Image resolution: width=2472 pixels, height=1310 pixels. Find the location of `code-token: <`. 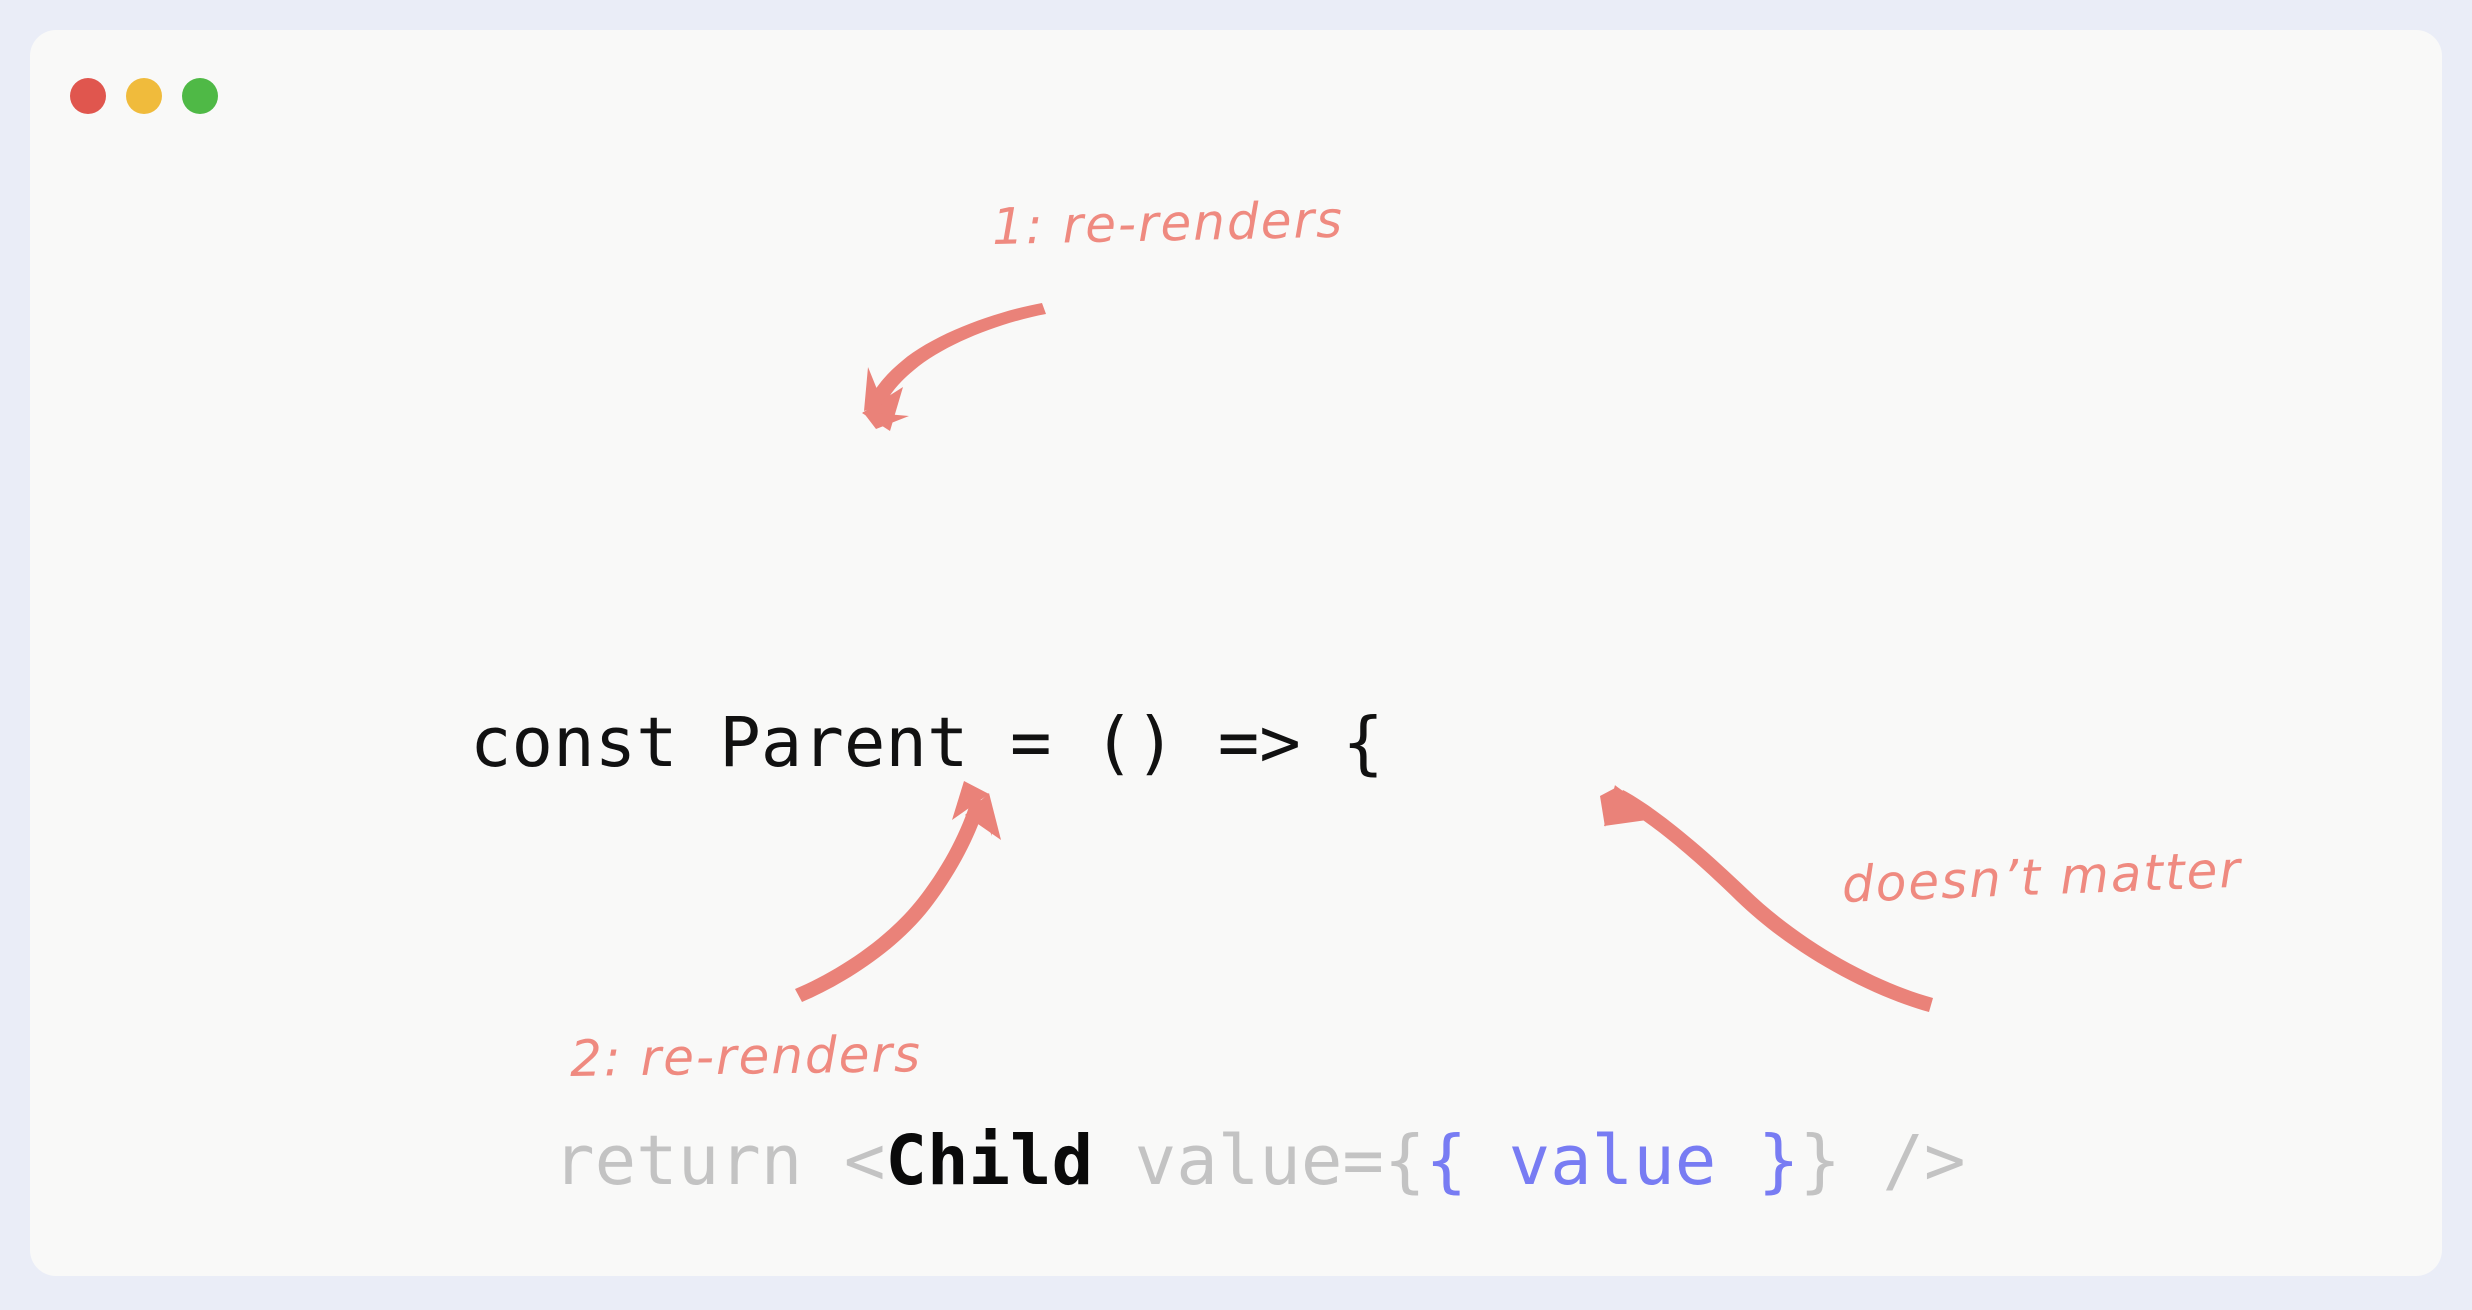

code-token: < is located at coordinates (864, 1161).